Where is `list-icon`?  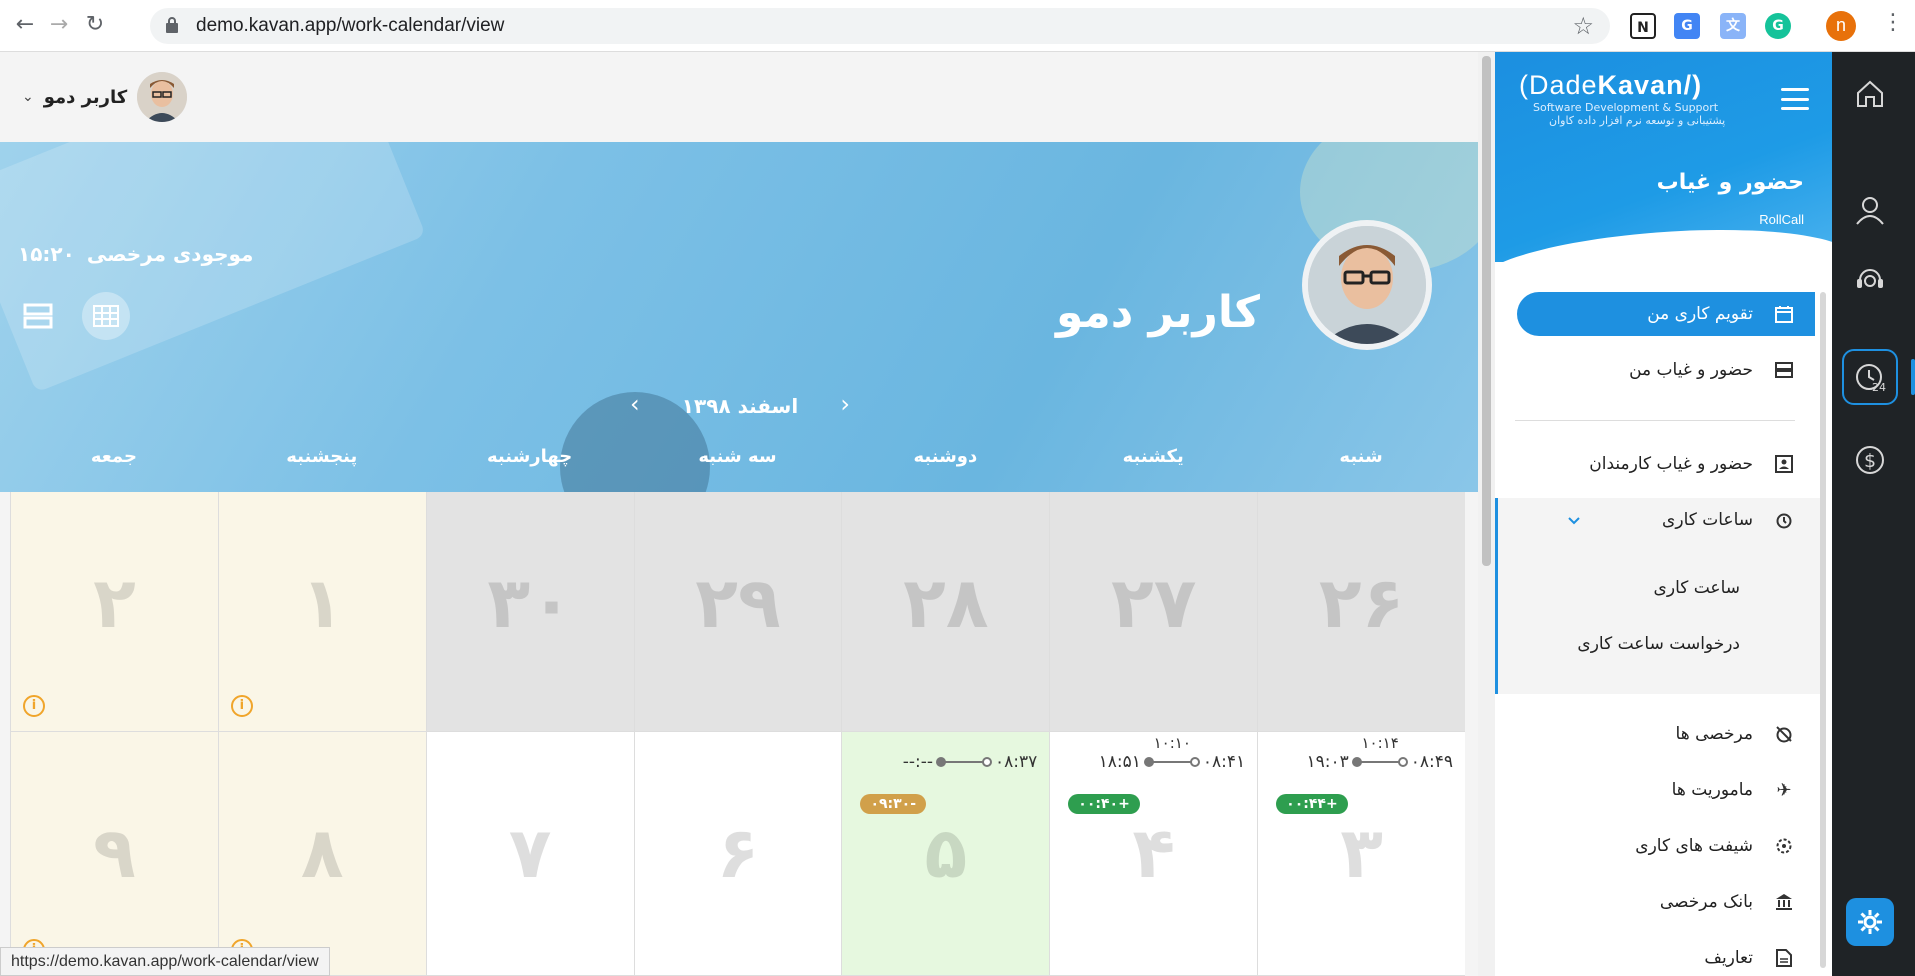
list-icon is located at coordinates (1784, 370).